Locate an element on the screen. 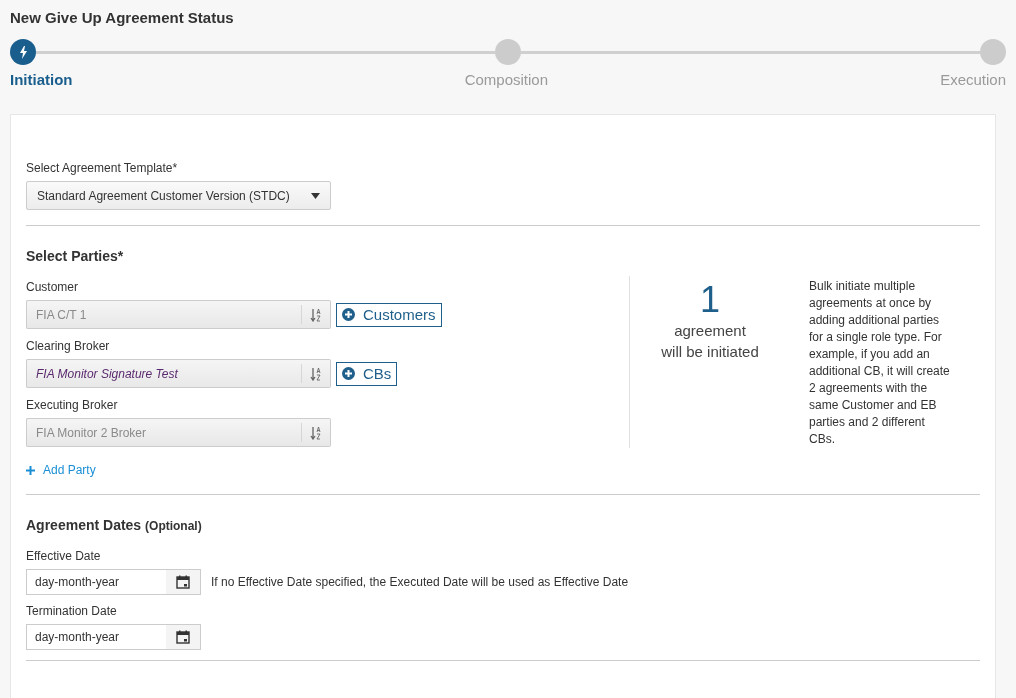 This screenshot has width=1016, height=698. lightning-icon is located at coordinates (23, 52).